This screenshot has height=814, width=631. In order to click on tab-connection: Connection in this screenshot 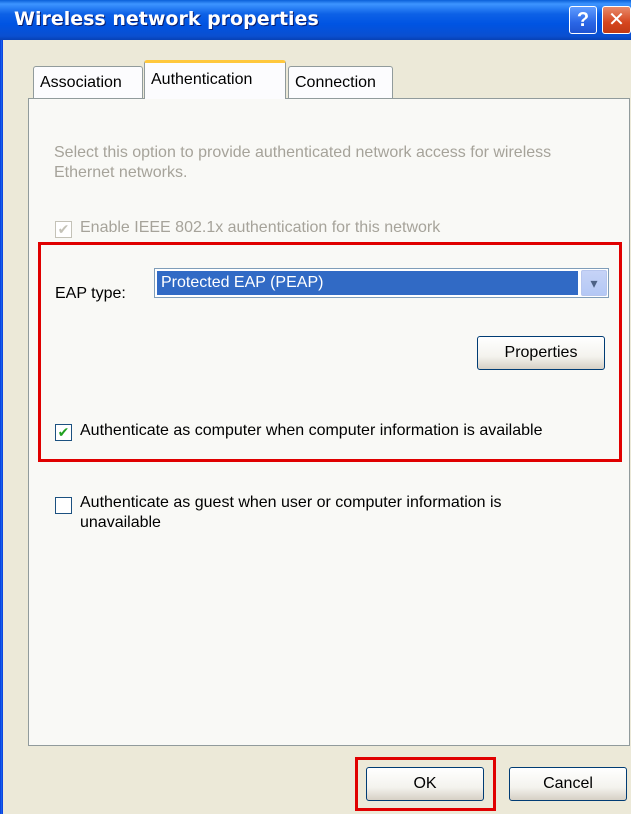, I will do `click(340, 82)`.